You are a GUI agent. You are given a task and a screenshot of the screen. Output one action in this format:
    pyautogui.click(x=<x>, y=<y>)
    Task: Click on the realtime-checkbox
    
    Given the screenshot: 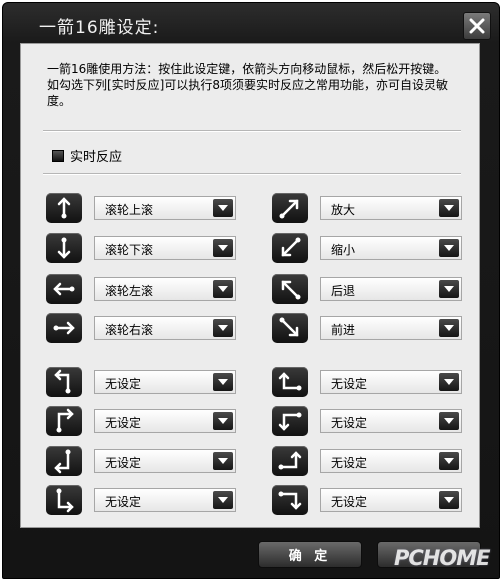 What is the action you would take?
    pyautogui.click(x=58, y=155)
    